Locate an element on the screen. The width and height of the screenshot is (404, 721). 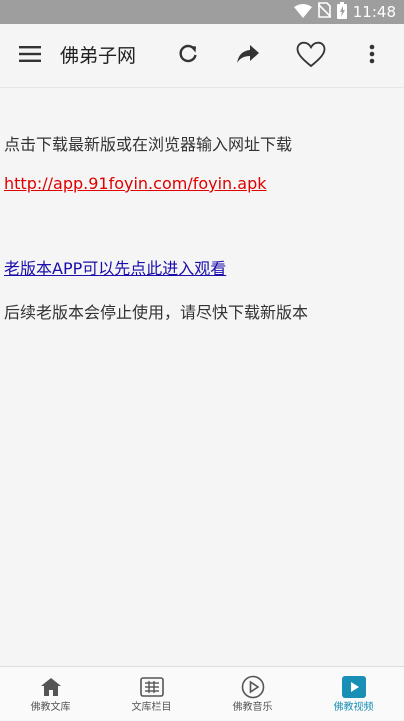
favorite-button is located at coordinates (311, 56).